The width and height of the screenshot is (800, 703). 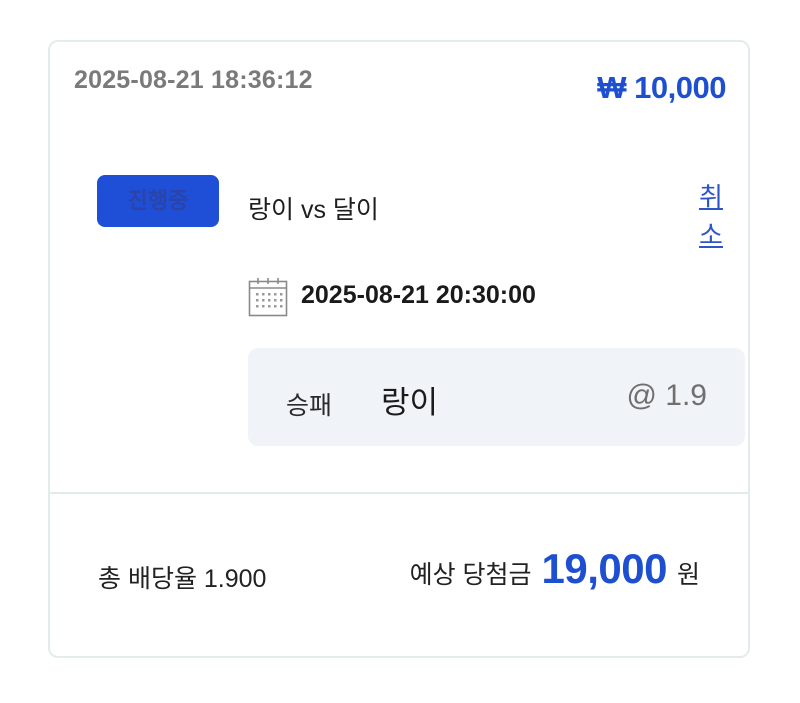 What do you see at coordinates (193, 80) in the screenshot?
I see `bet-placed-time: 2025-08-21 18:36:12` at bounding box center [193, 80].